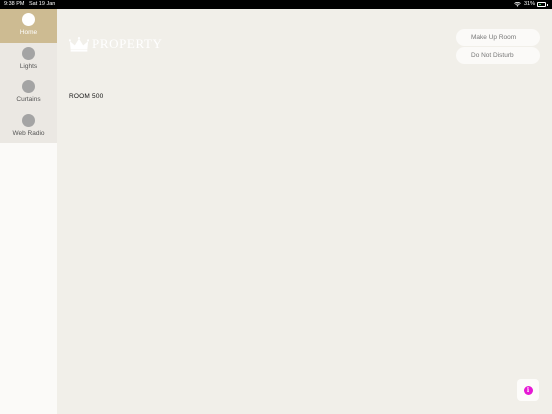  I want to click on property-logo: PROPERTY, so click(115, 44).